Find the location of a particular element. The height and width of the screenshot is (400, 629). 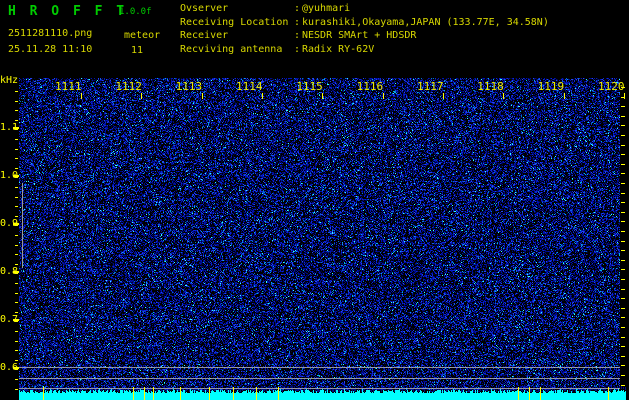

frequency-axis-label: 1.1 is located at coordinates (9, 127).